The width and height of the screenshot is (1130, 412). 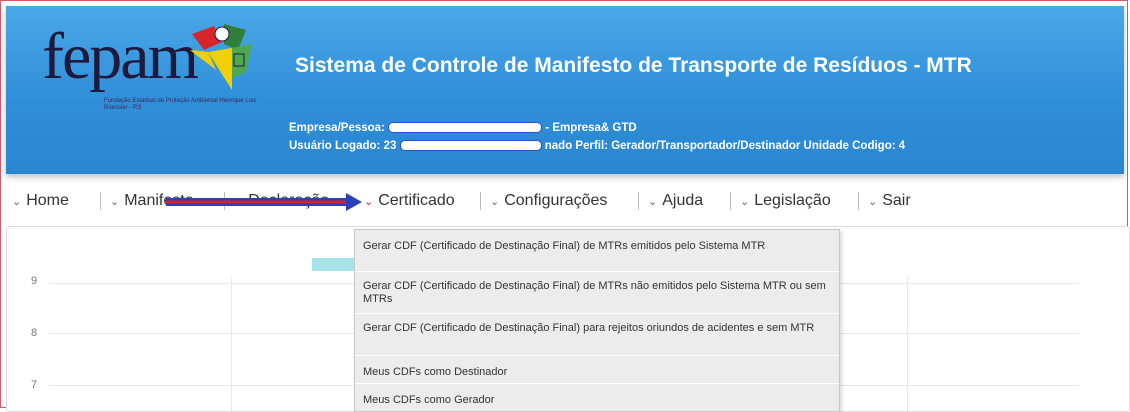 What do you see at coordinates (556, 200) in the screenshot?
I see `nav-label: Configurações` at bounding box center [556, 200].